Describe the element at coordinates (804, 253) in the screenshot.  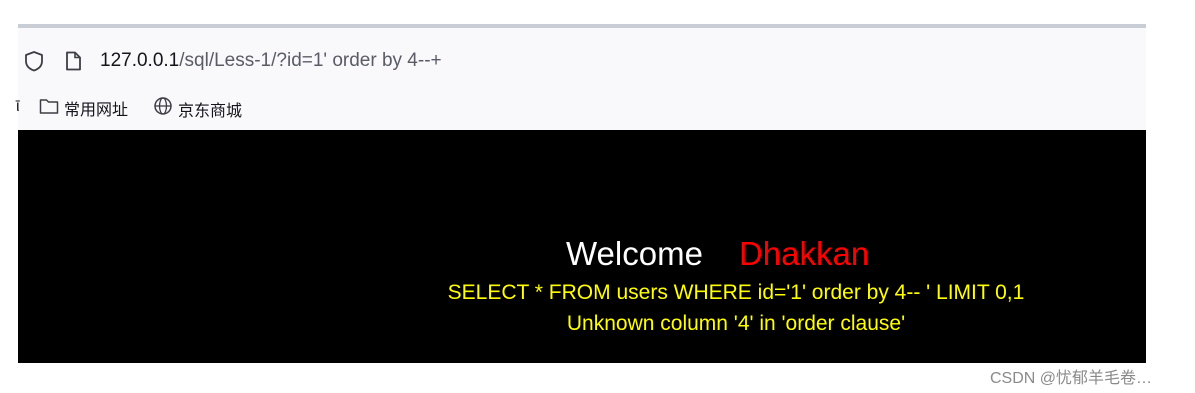
I see `user-name: Dhakkan` at that location.